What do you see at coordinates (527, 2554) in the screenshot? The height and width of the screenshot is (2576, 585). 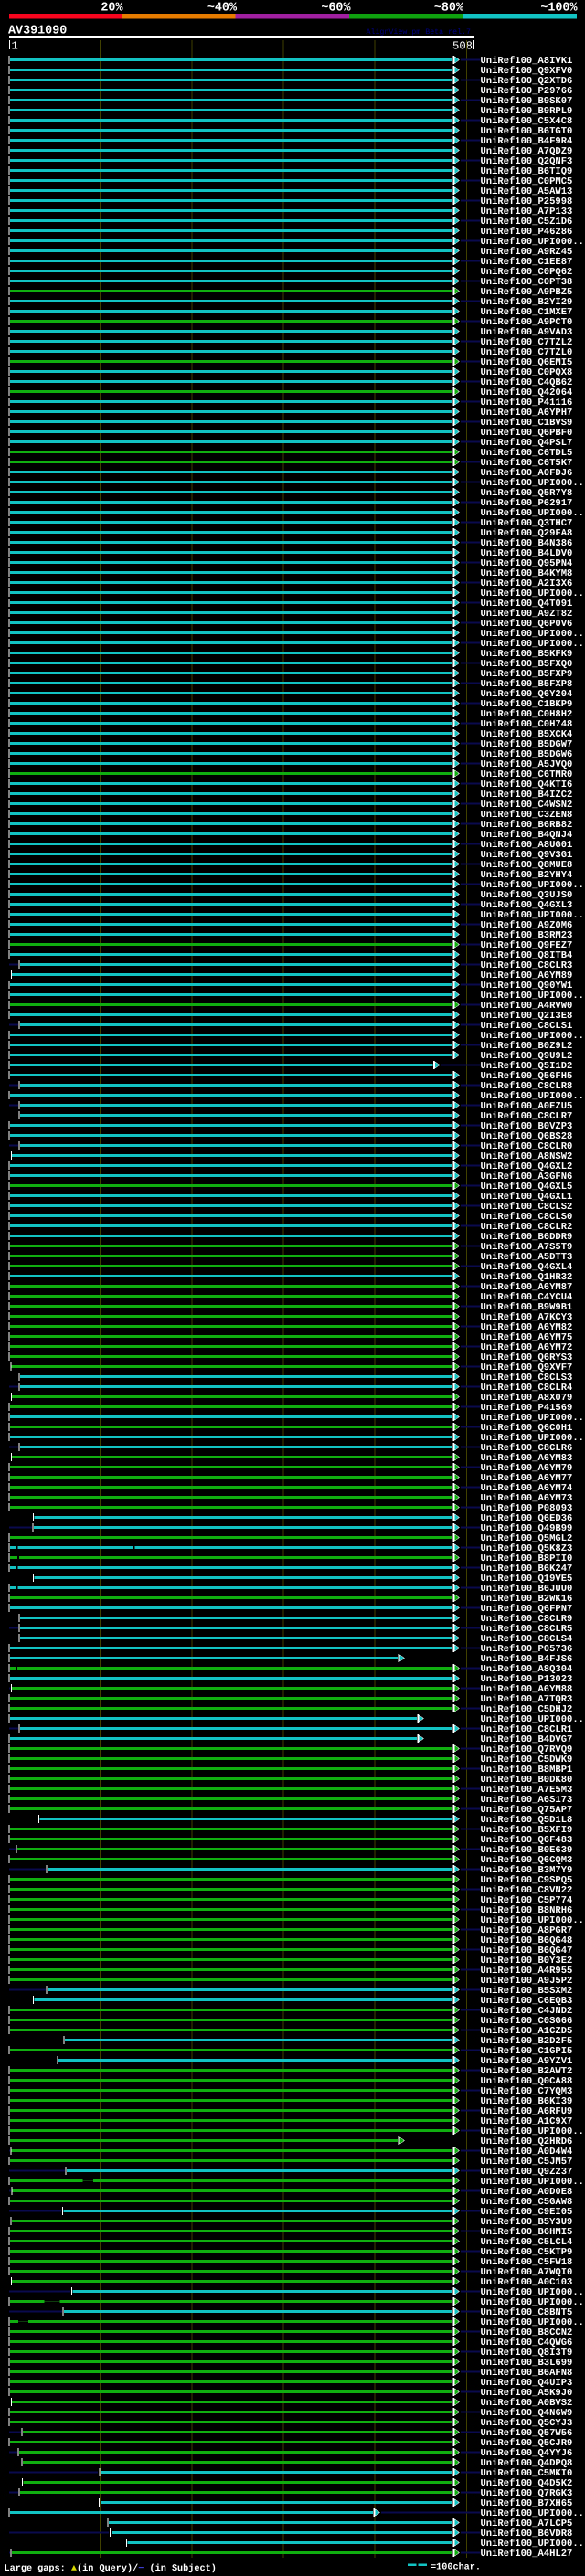 I see `svg-text: UniRef100_A4HL27` at bounding box center [527, 2554].